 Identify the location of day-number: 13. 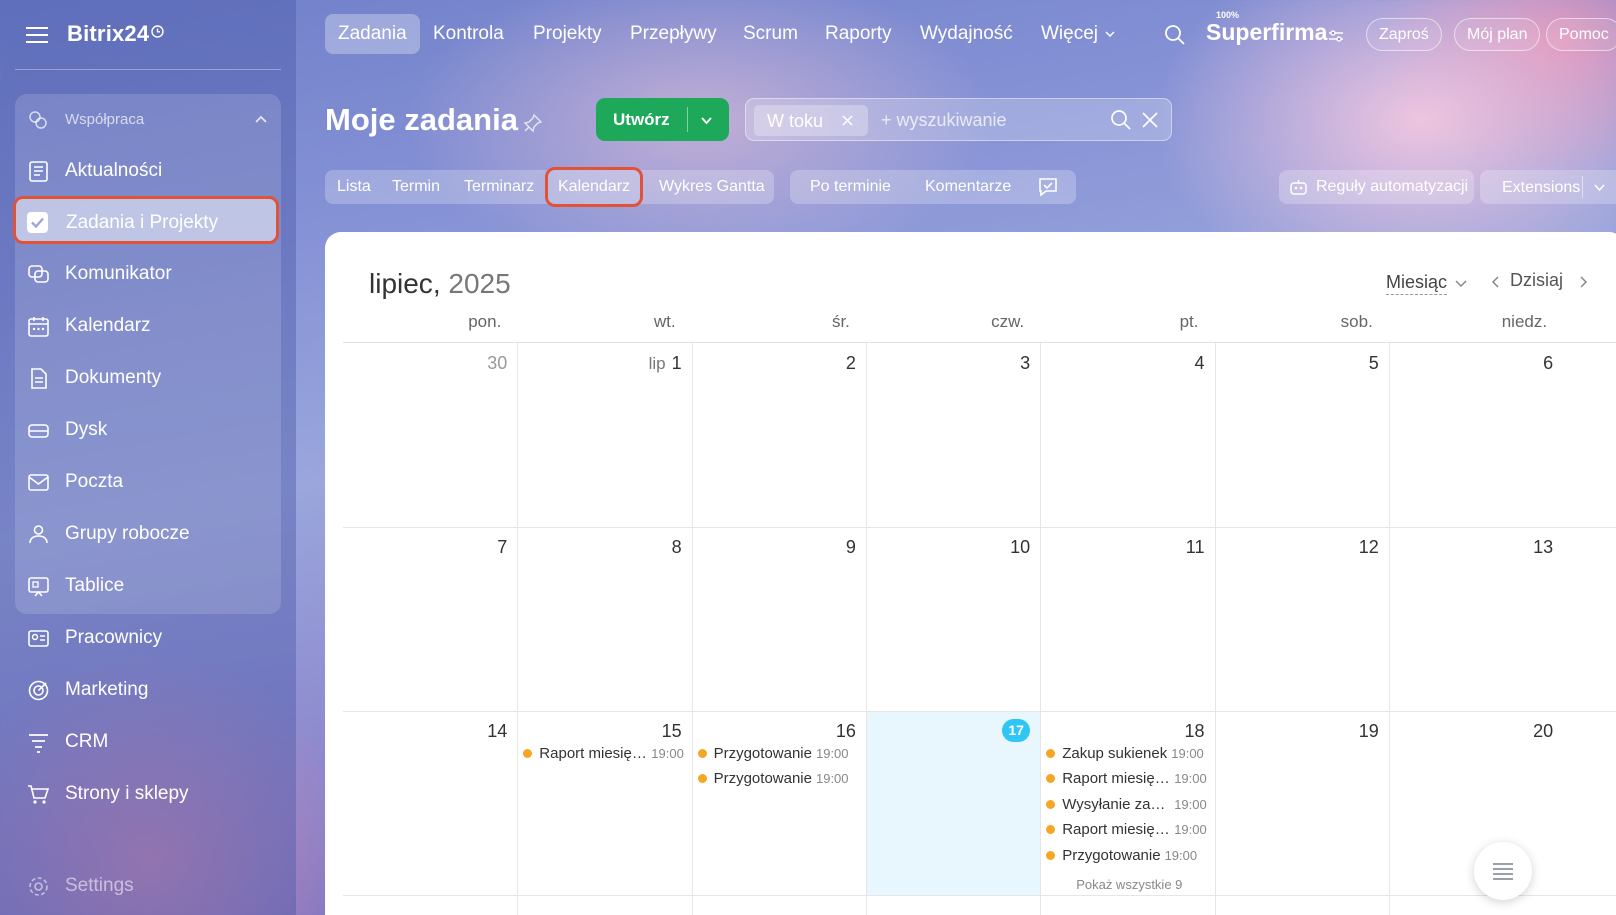
(1471, 547).